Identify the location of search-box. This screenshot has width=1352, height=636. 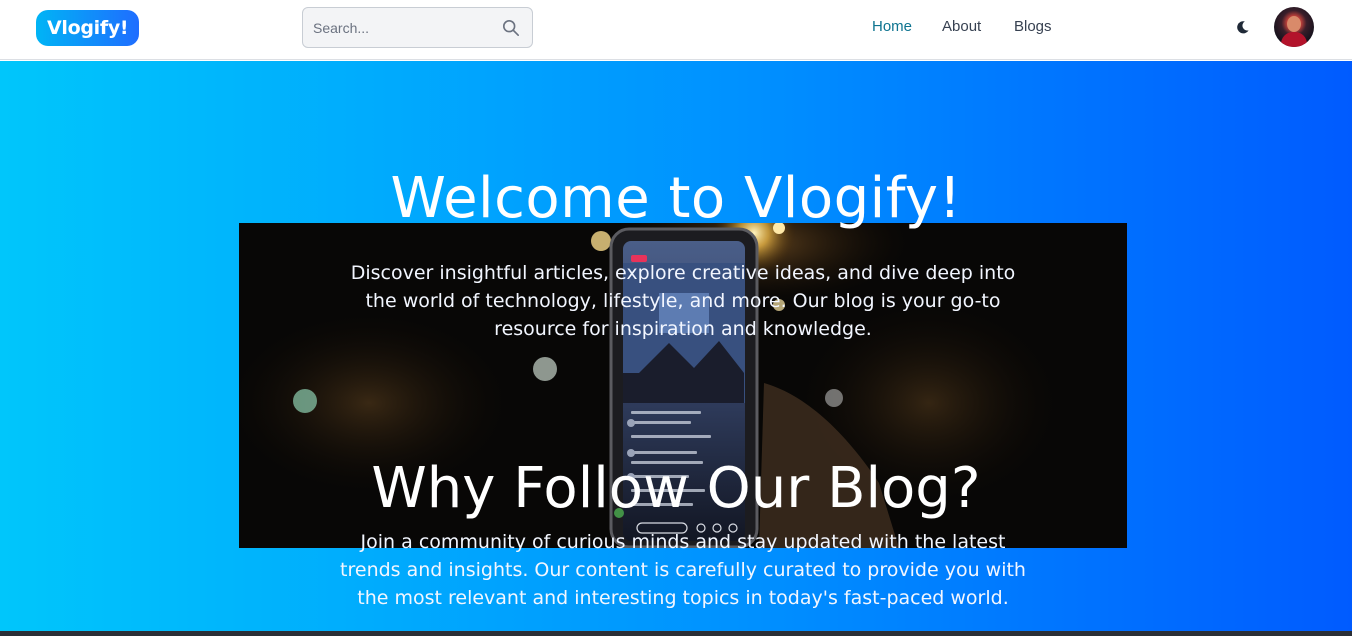
(417, 27).